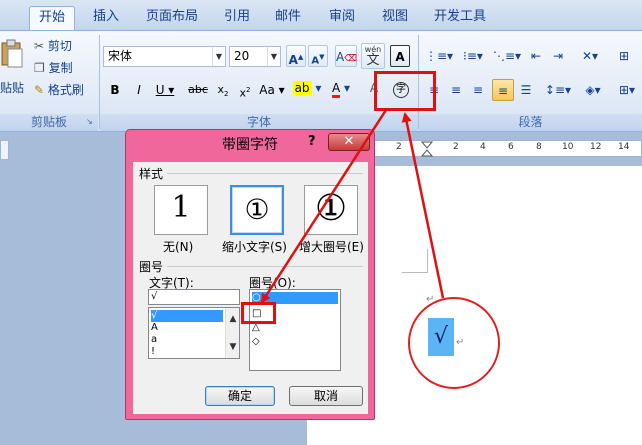  What do you see at coordinates (395, 18) in the screenshot?
I see `tab-view: 视图` at bounding box center [395, 18].